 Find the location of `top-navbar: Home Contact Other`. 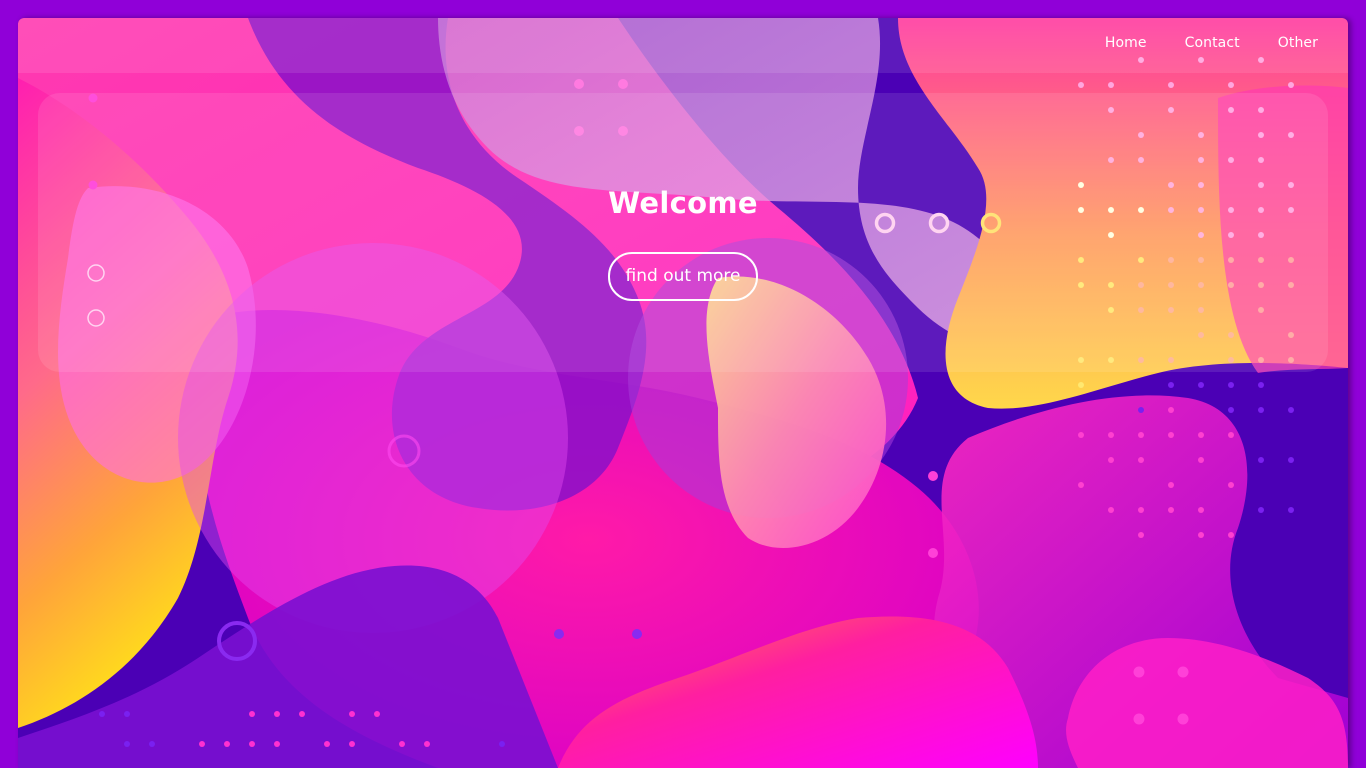

top-navbar: Home Contact Other is located at coordinates (683, 45).